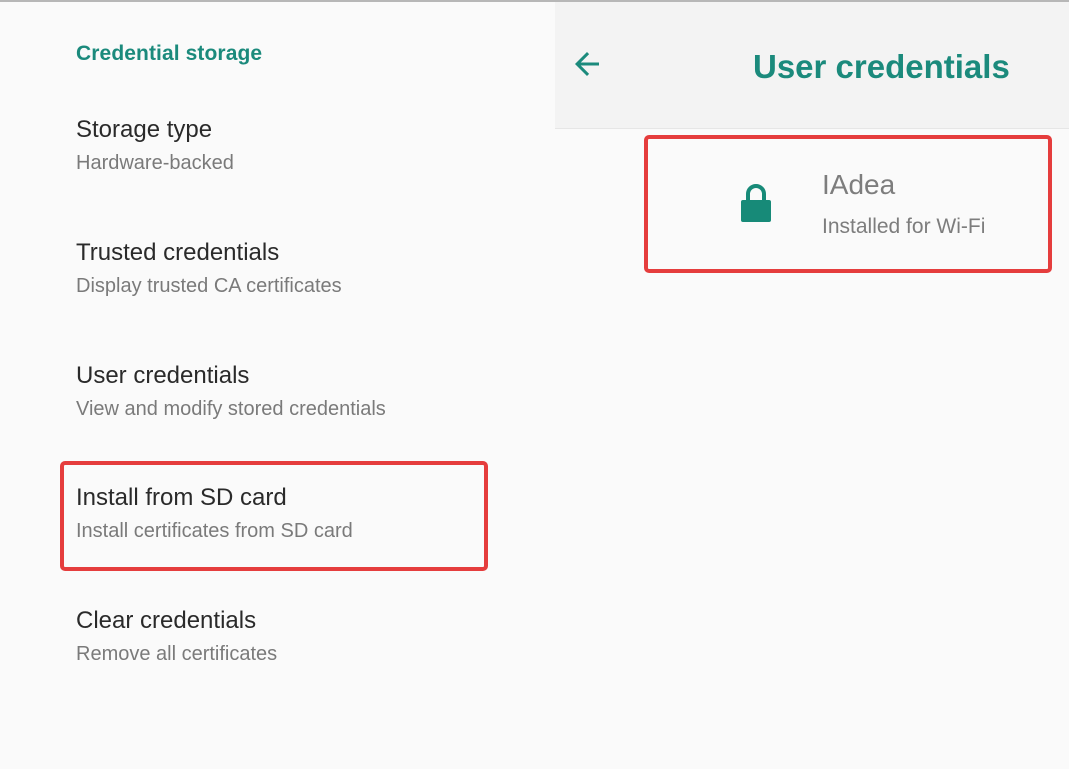 Image resolution: width=1069 pixels, height=769 pixels. I want to click on pref-title: Install from SD card, so click(181, 497).